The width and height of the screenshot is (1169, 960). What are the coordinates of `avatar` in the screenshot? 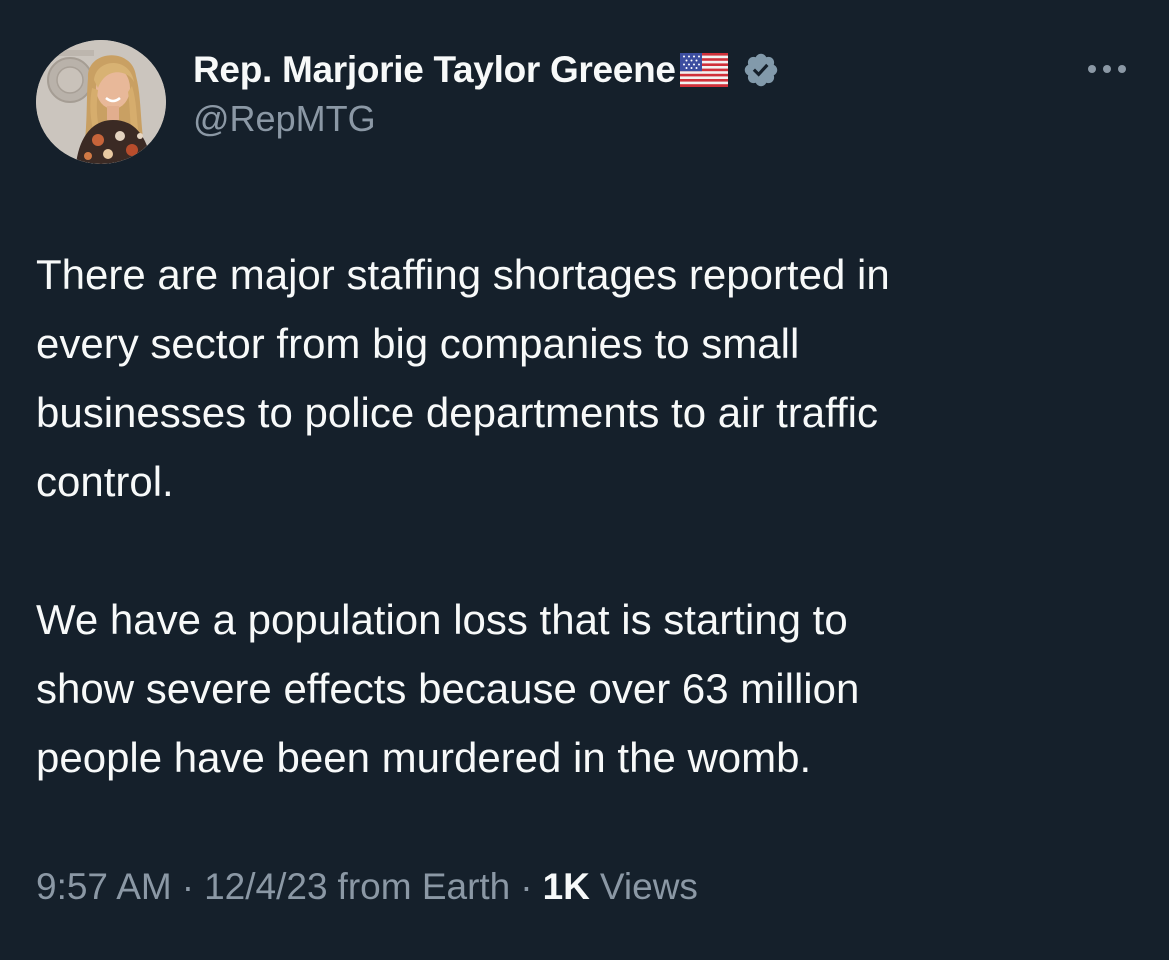 It's located at (101, 102).